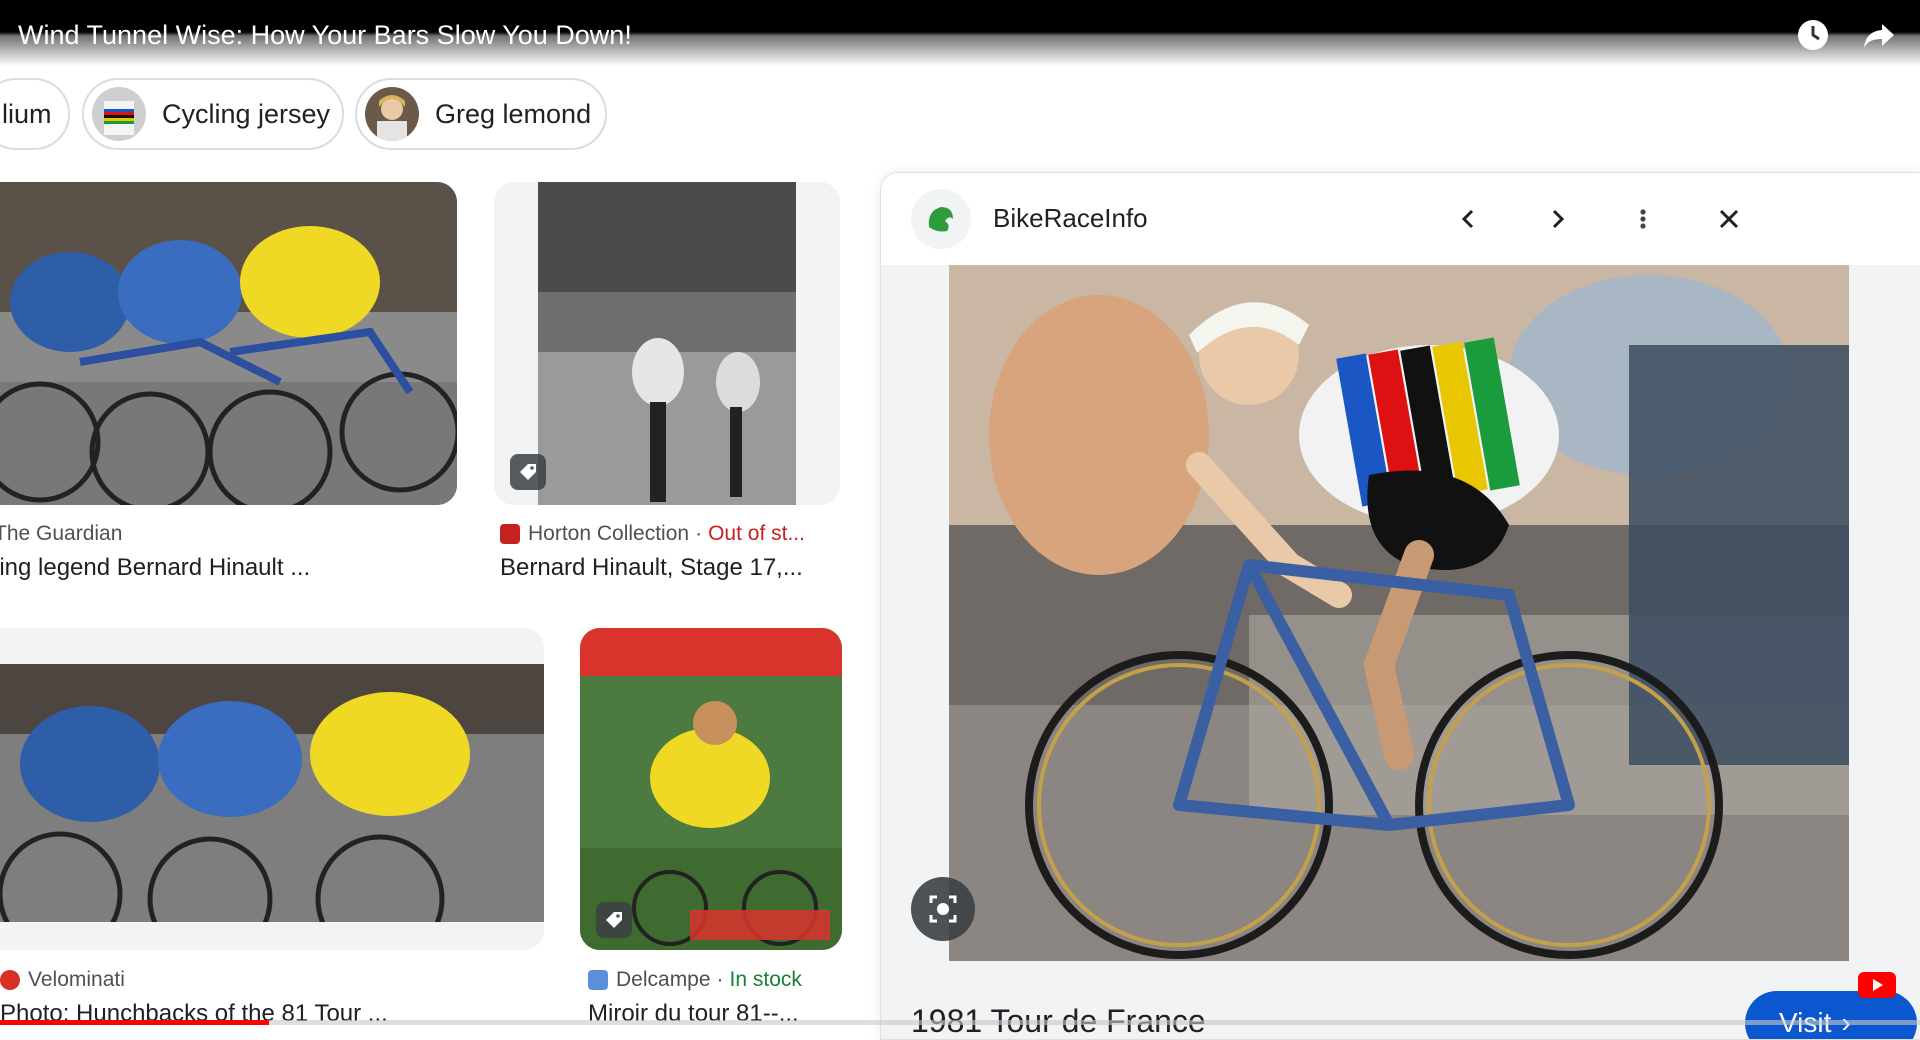  What do you see at coordinates (941, 219) in the screenshot?
I see `bikeraceinfo-logo-icon` at bounding box center [941, 219].